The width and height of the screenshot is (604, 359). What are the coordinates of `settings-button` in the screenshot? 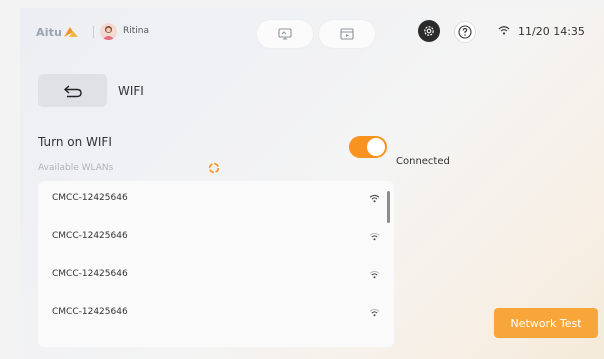 It's located at (429, 31).